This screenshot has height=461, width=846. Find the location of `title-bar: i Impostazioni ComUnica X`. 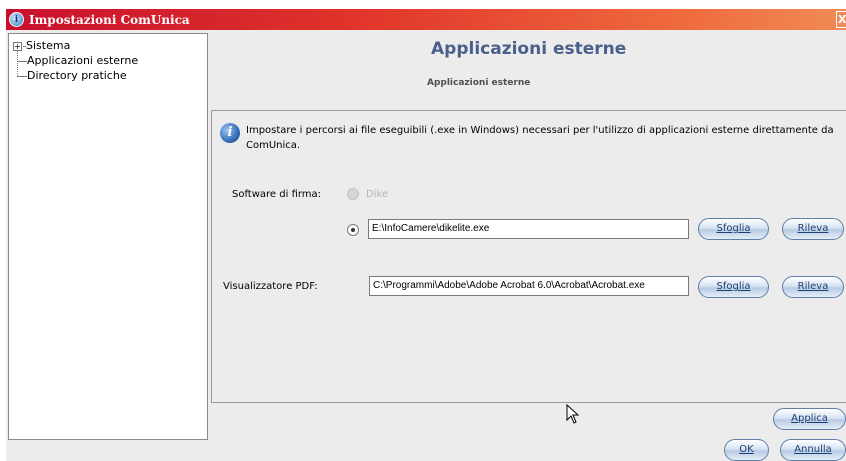

title-bar: i Impostazioni ComUnica X is located at coordinates (426, 19).